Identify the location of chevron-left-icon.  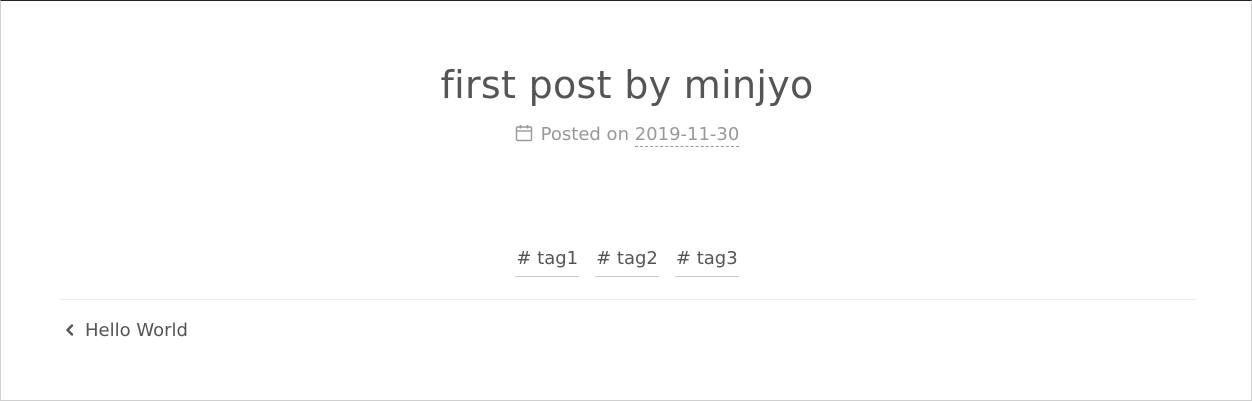
(70, 332).